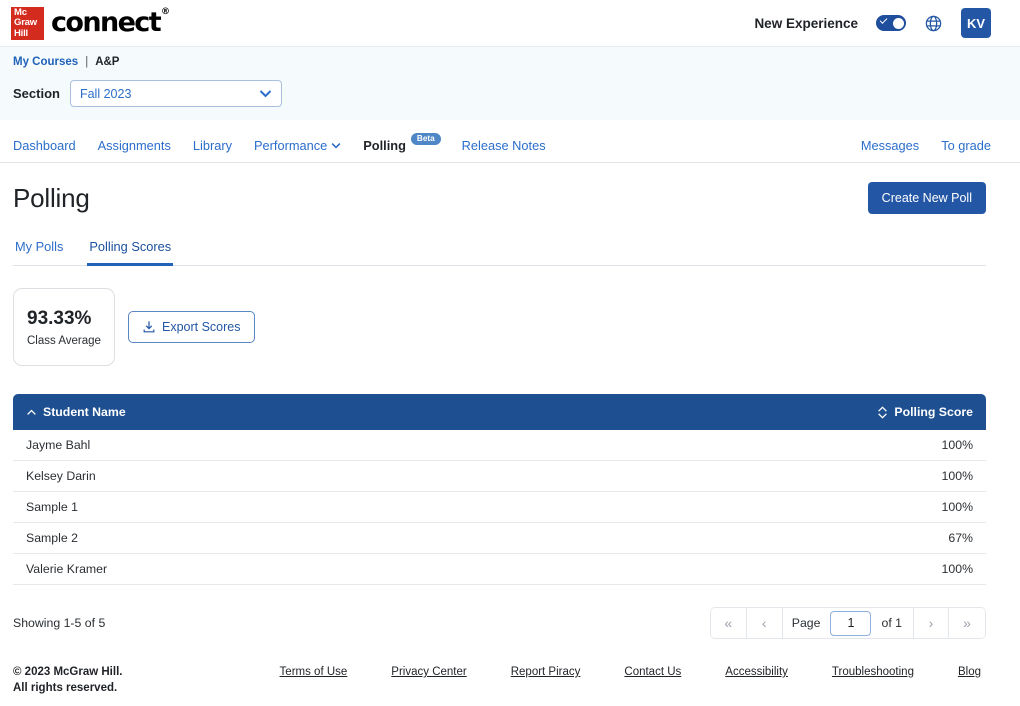 The height and width of the screenshot is (706, 1020). I want to click on footer-link-privacy-center: Privacy Center, so click(428, 672).